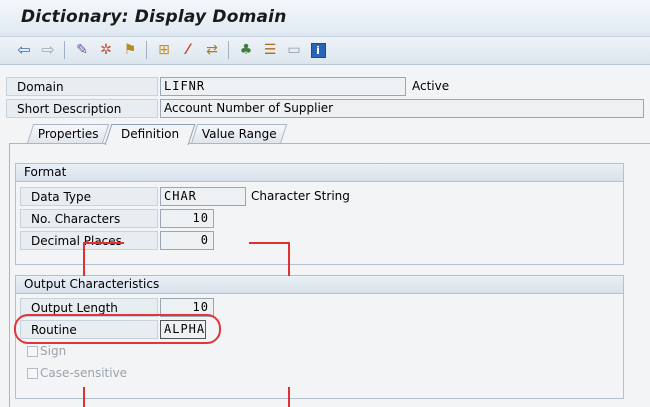 The image size is (650, 407). I want to click on info-icon: i, so click(318, 50).